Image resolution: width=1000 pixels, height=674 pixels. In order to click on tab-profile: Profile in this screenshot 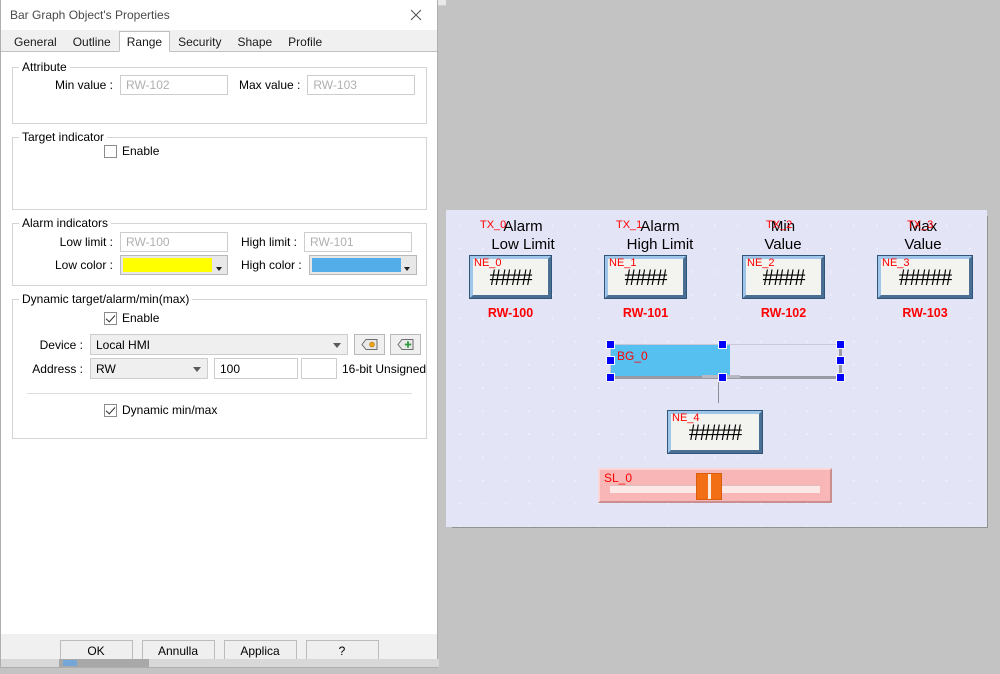, I will do `click(305, 41)`.